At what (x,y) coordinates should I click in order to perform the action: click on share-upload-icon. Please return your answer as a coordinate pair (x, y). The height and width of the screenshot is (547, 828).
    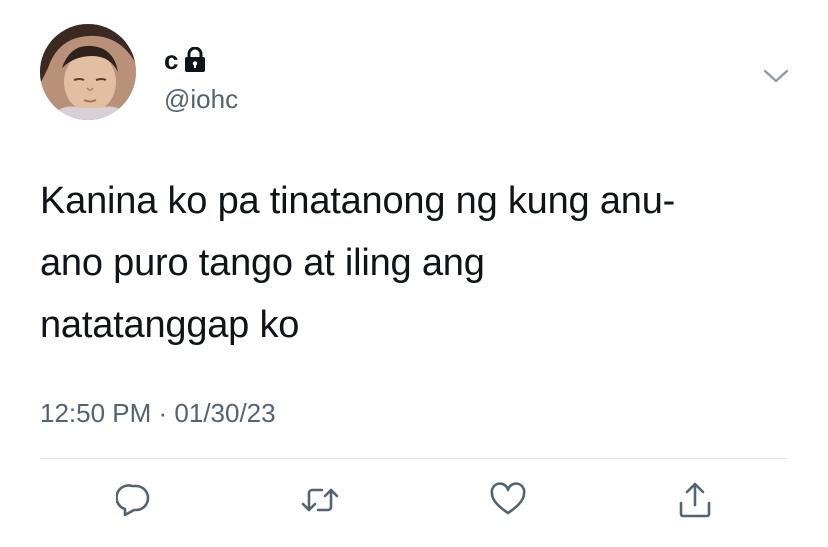
    Looking at the image, I should click on (695, 500).